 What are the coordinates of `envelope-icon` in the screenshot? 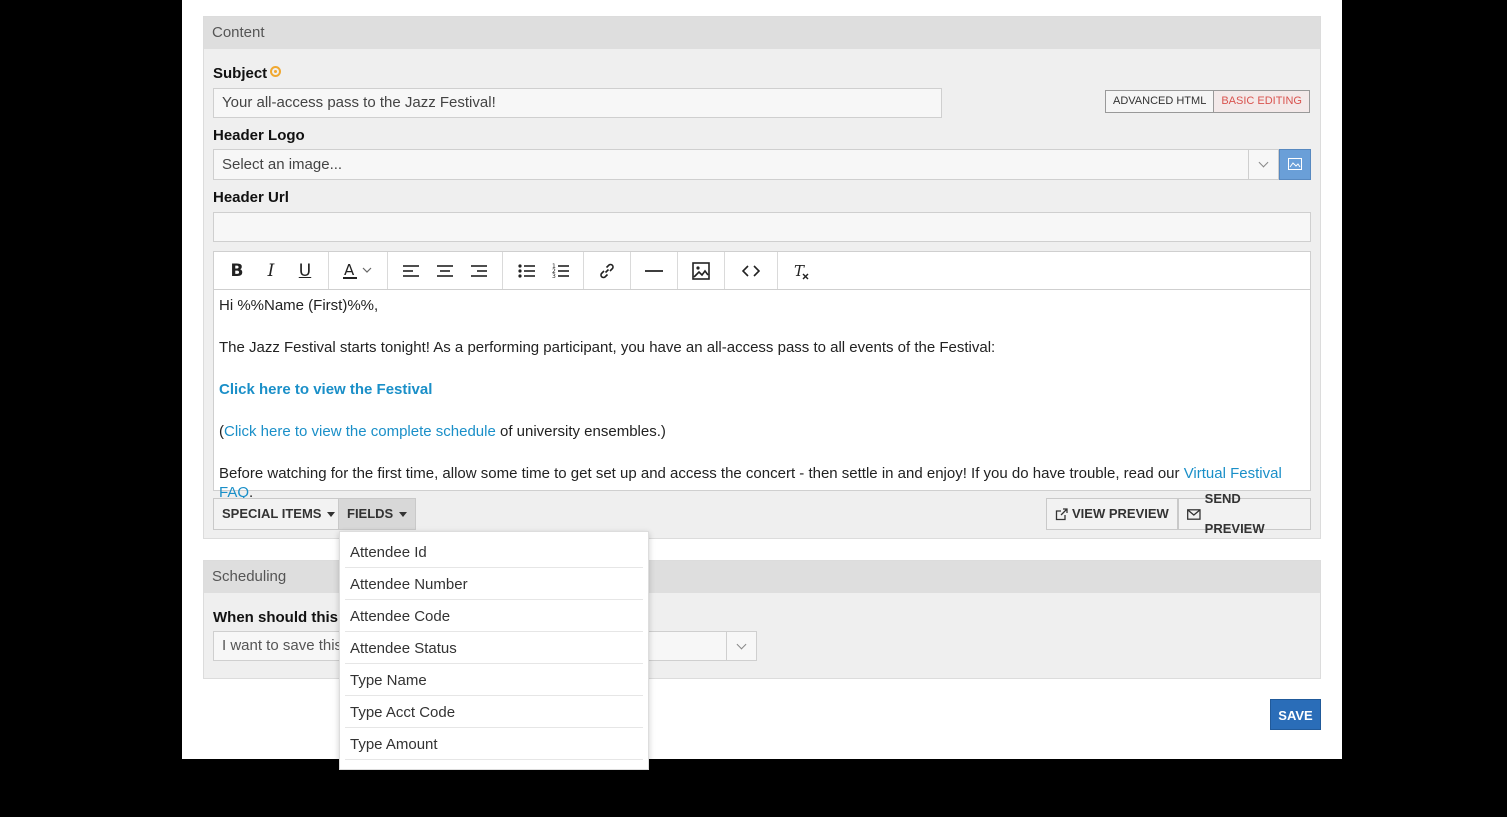 It's located at (1194, 514).